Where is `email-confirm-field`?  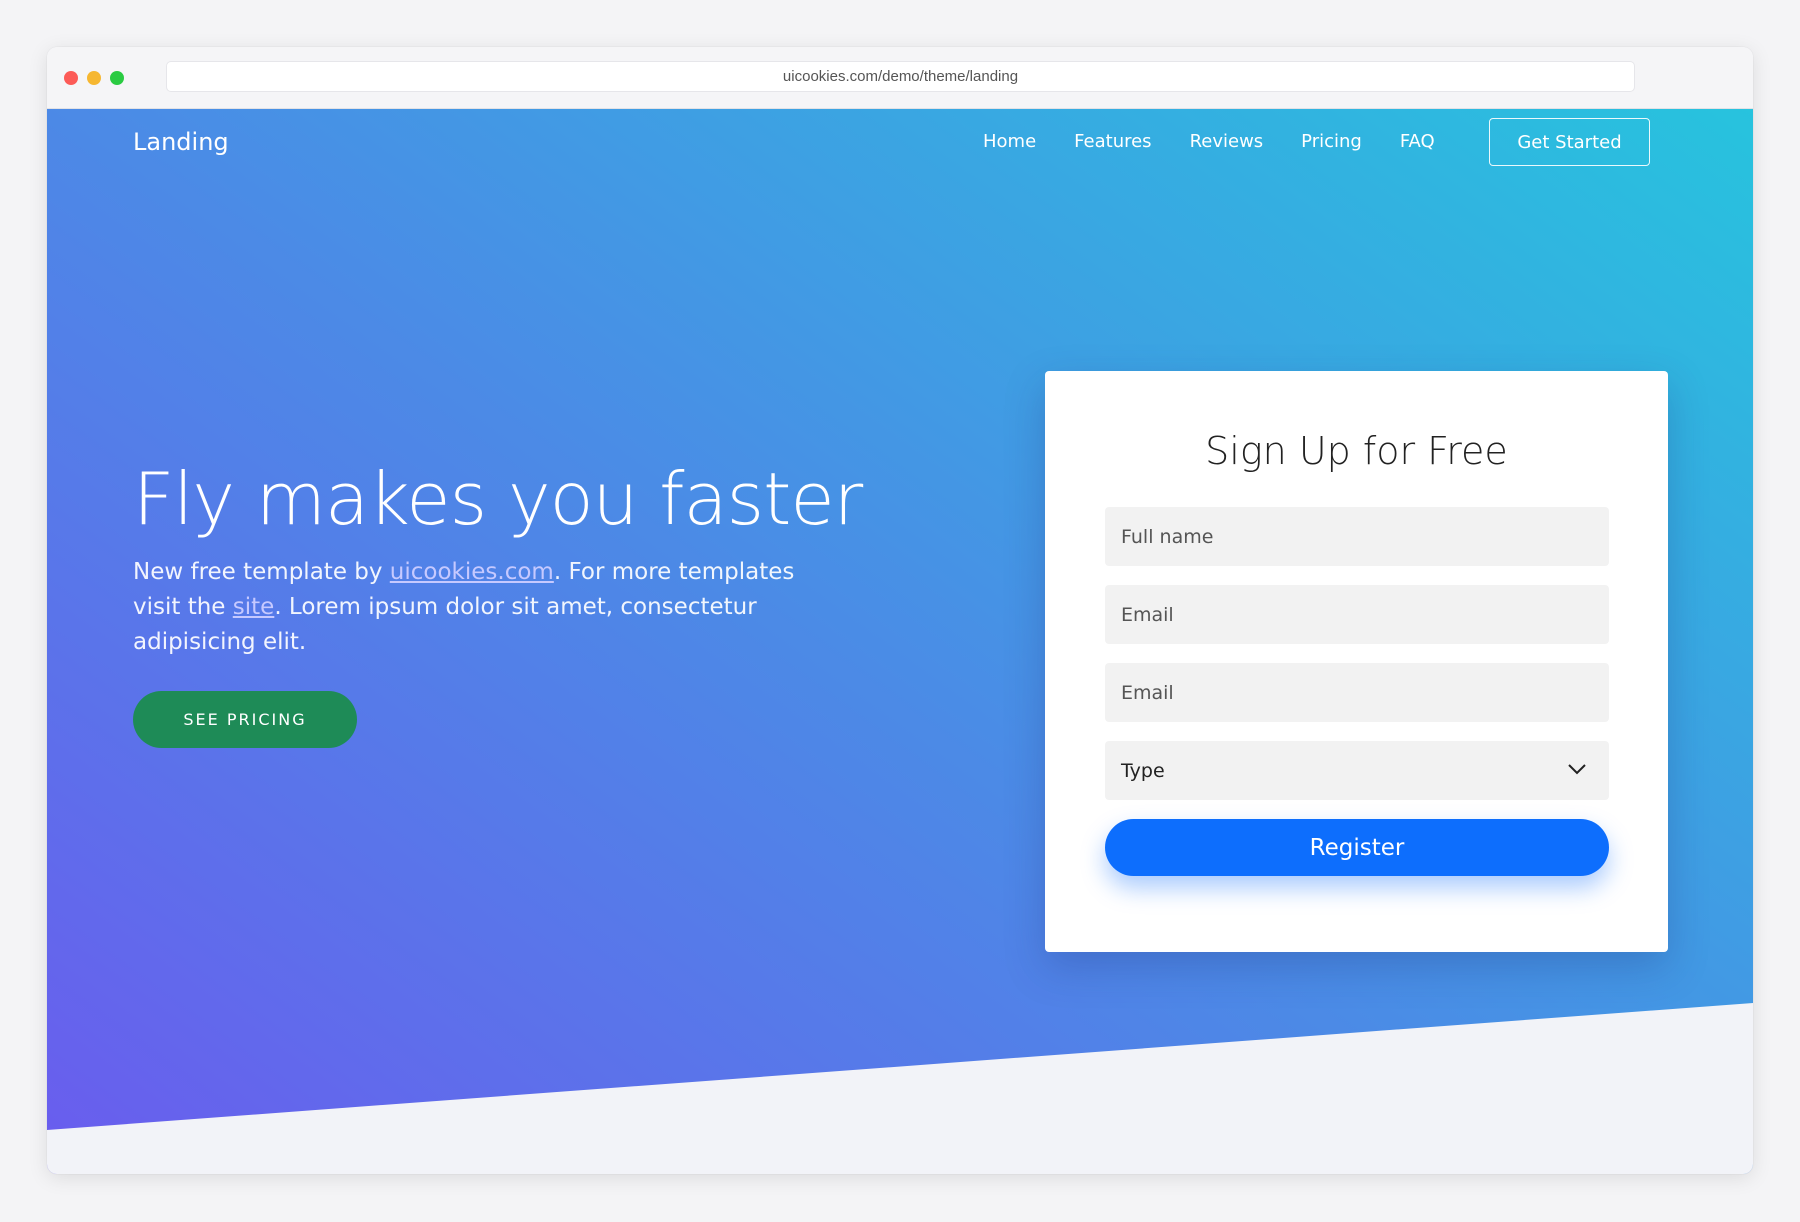
email-confirm-field is located at coordinates (1357, 692).